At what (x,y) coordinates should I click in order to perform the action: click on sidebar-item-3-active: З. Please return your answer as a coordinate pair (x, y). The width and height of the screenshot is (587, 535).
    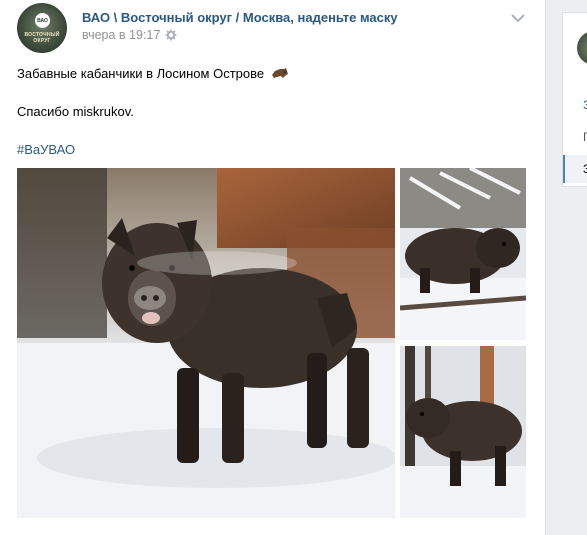
    Looking at the image, I should click on (575, 169).